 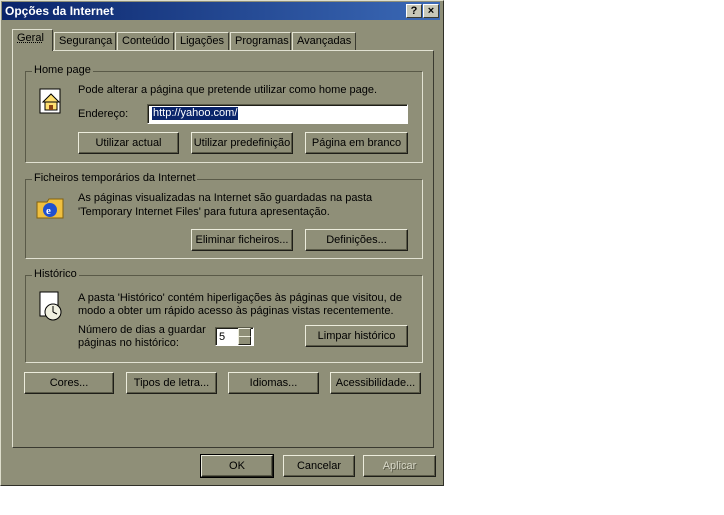 What do you see at coordinates (55, 274) in the screenshot?
I see `history-group-label: Histórico` at bounding box center [55, 274].